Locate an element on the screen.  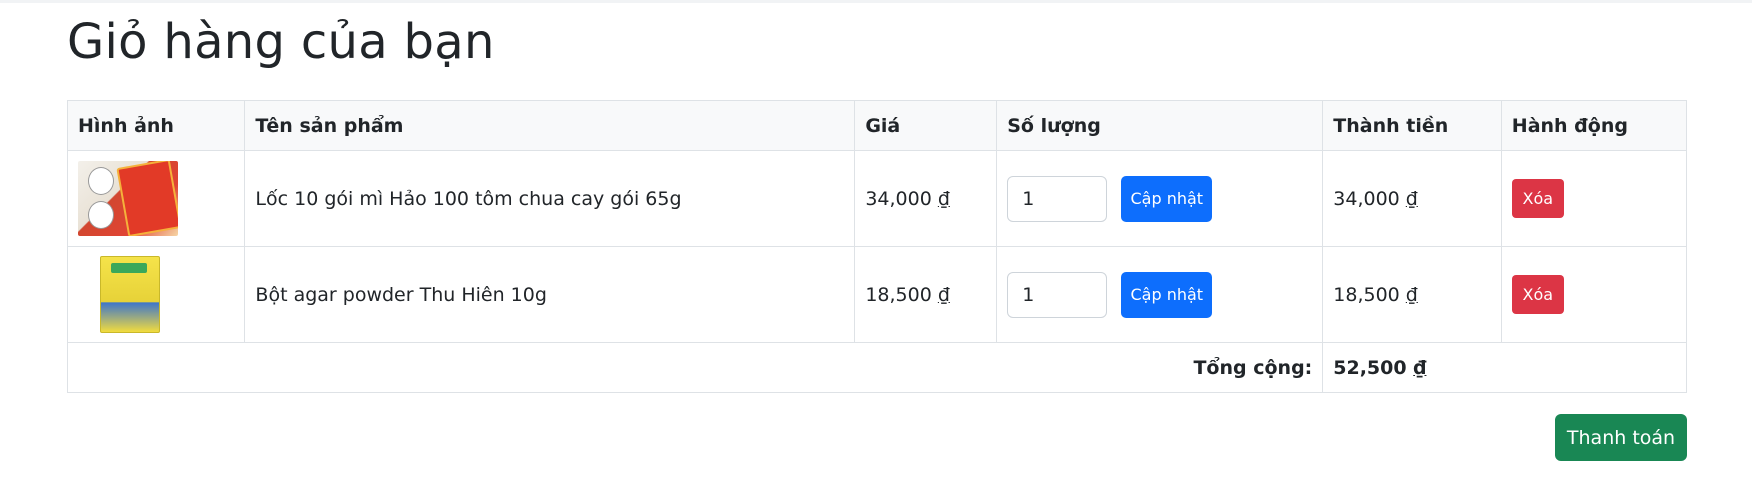
total-row: Tổng cộng: 52,500 ₫ is located at coordinates (876, 367).